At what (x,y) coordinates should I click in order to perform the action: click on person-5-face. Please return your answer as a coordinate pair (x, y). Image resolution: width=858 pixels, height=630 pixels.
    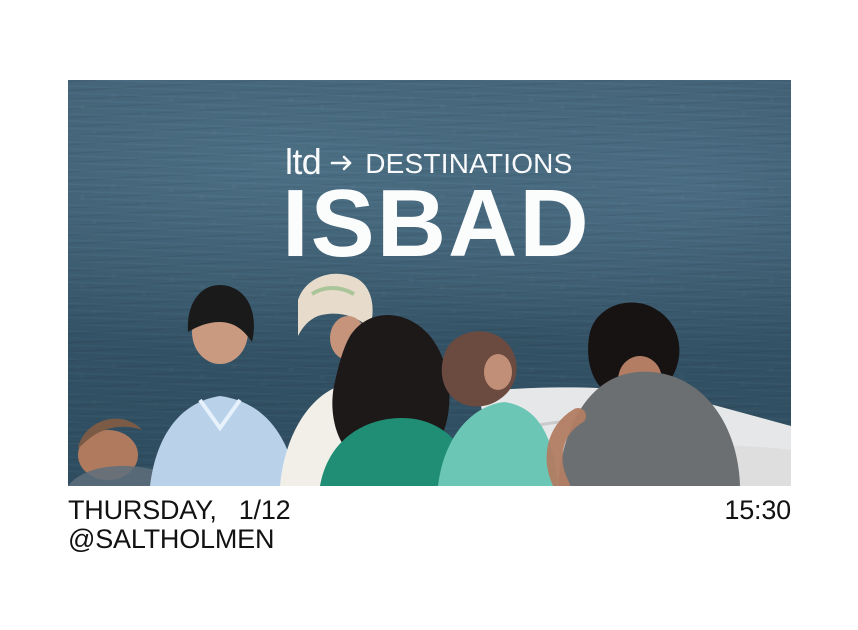
    Looking at the image, I should click on (498, 372).